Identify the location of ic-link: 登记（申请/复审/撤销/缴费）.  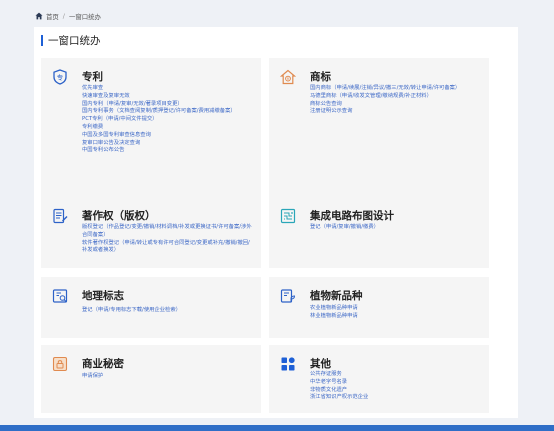
(396, 228).